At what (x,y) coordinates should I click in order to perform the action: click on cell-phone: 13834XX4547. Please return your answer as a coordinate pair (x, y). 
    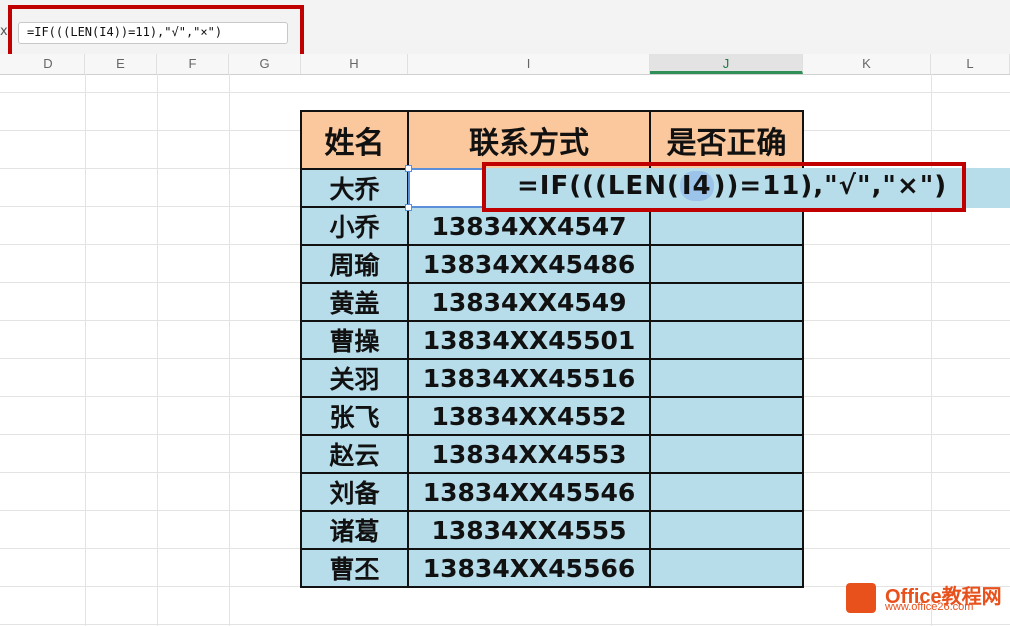
    Looking at the image, I should click on (530, 227).